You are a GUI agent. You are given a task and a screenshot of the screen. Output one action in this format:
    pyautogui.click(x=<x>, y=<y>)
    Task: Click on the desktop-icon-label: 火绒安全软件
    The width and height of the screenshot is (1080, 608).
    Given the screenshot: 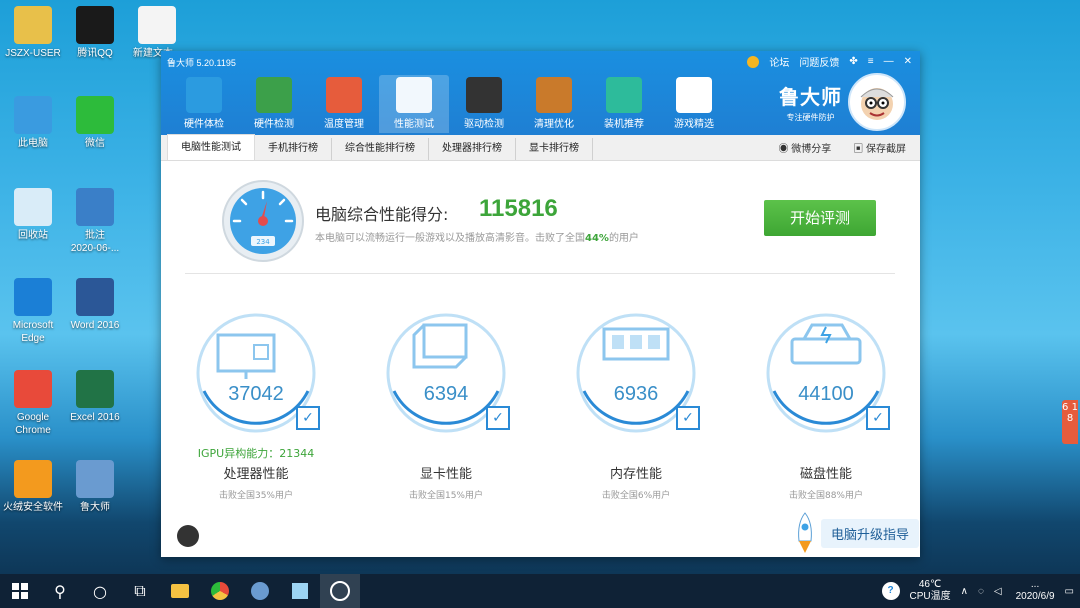 What is the action you would take?
    pyautogui.click(x=33, y=507)
    